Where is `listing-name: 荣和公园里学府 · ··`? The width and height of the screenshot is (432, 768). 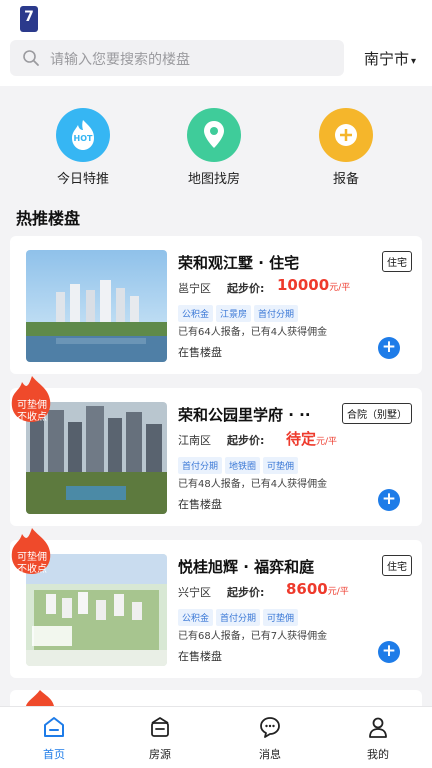
listing-name: 荣和公园里学府 · ·· is located at coordinates (244, 415).